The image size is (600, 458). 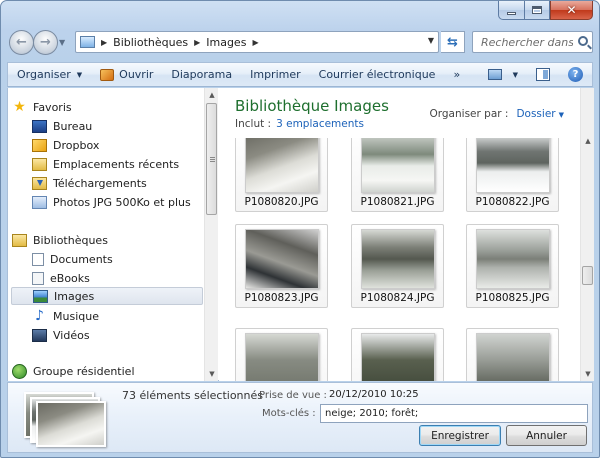 I want to click on nav-item-ebooks: eBooks, so click(x=117, y=278).